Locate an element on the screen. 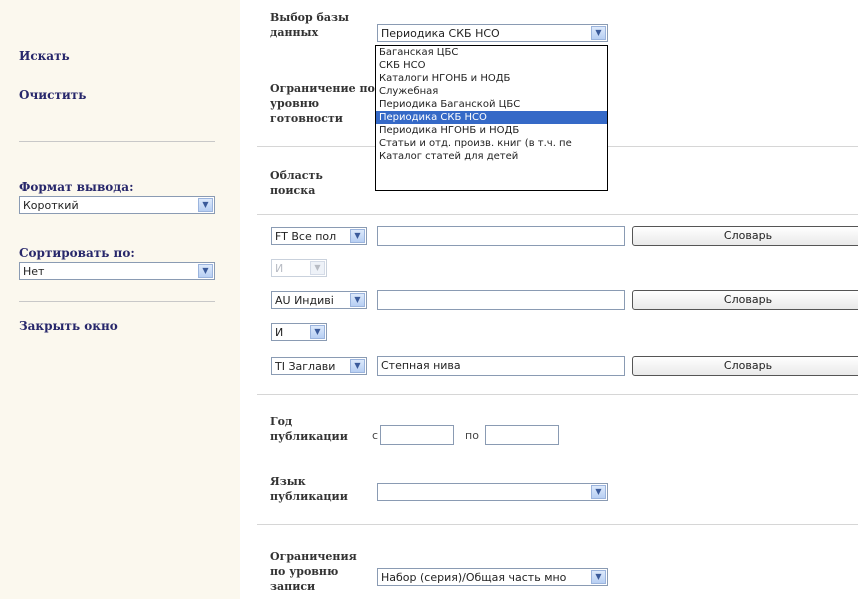 Image resolution: width=858 pixels, height=599 pixels. database-option: Баганская ЦБС is located at coordinates (491, 52).